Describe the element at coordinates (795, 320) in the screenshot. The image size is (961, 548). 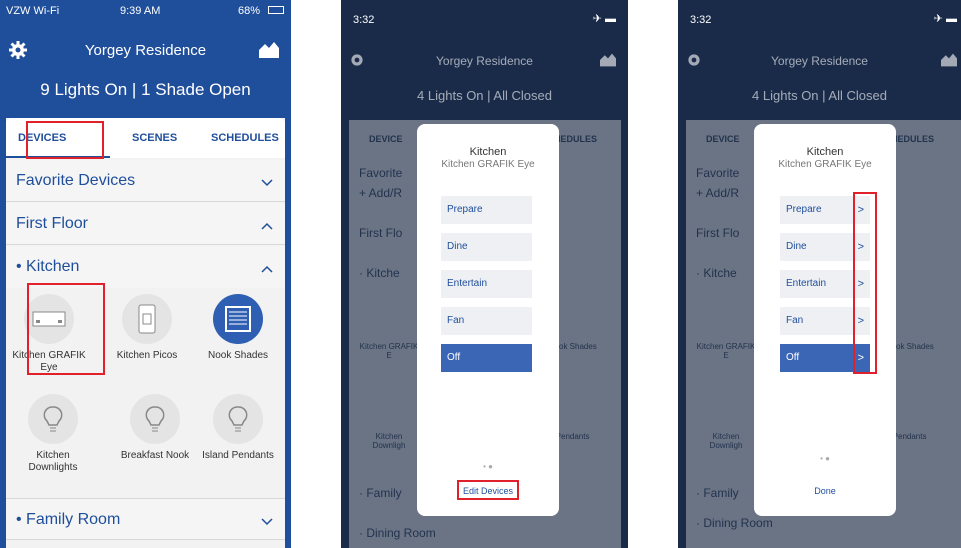
I see `scene-label: Fan` at that location.